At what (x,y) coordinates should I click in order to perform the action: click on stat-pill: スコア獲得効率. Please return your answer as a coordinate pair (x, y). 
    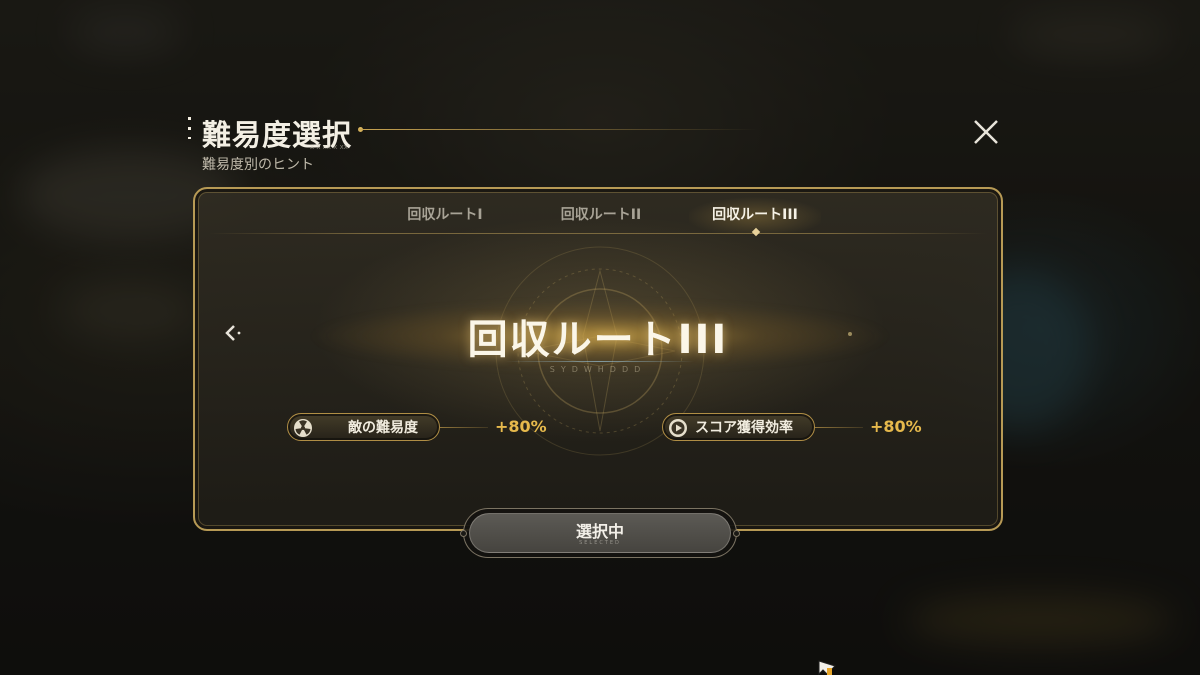
    Looking at the image, I should click on (738, 427).